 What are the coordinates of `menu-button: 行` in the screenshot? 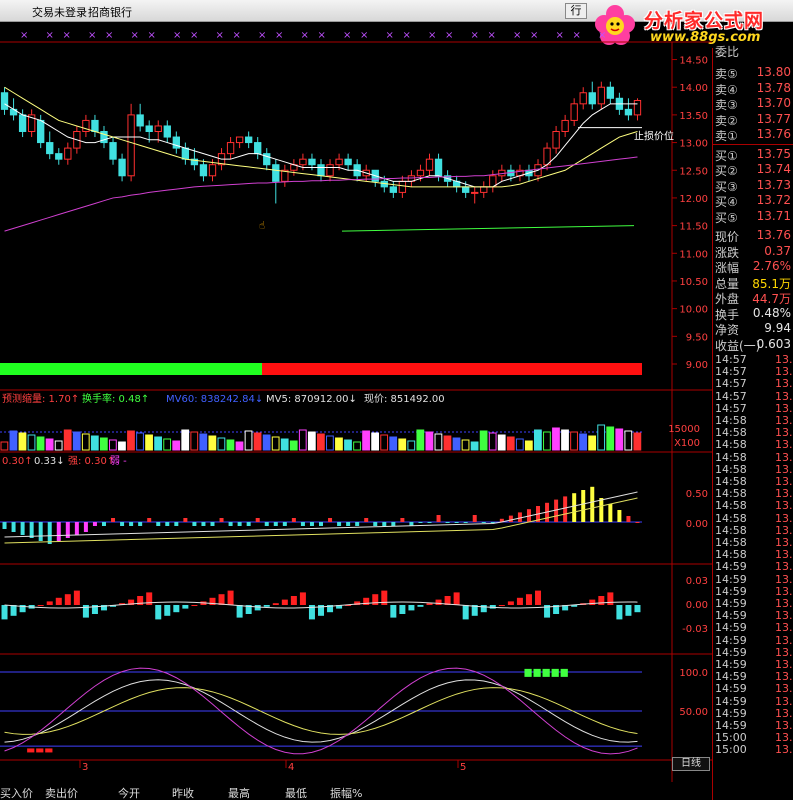 It's located at (576, 11).